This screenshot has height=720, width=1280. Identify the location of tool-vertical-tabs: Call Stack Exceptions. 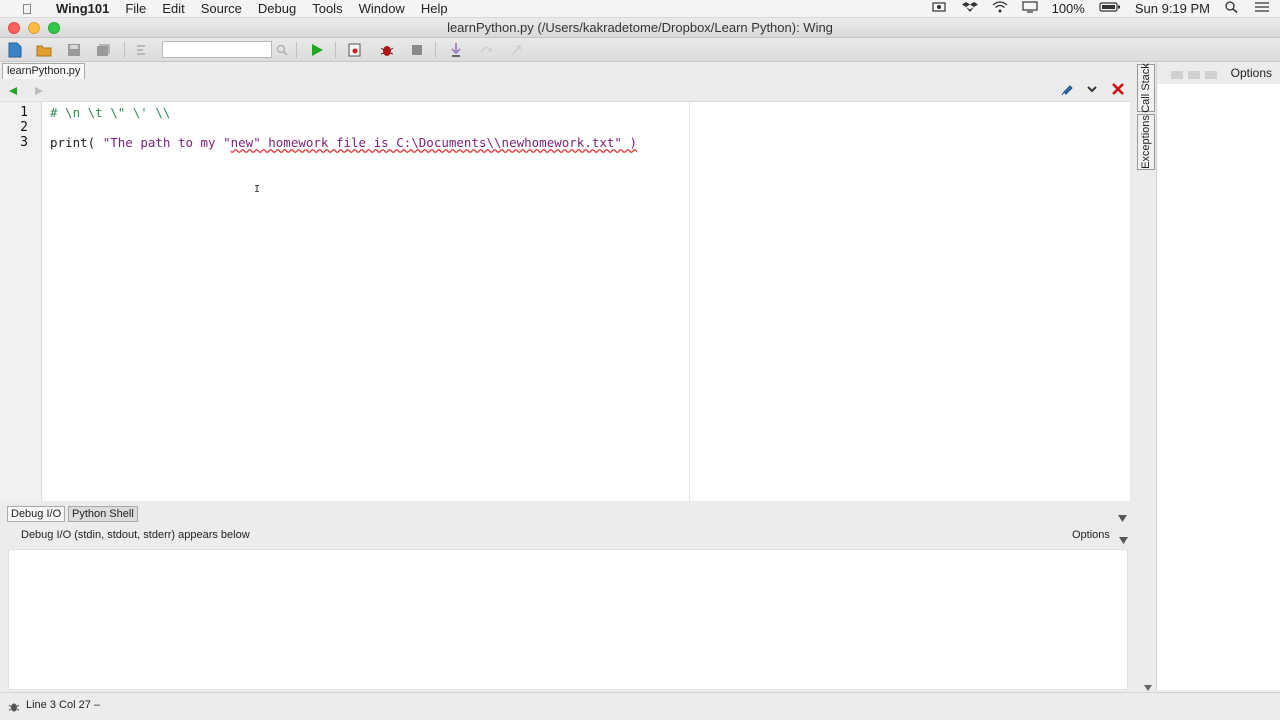
(1146, 376).